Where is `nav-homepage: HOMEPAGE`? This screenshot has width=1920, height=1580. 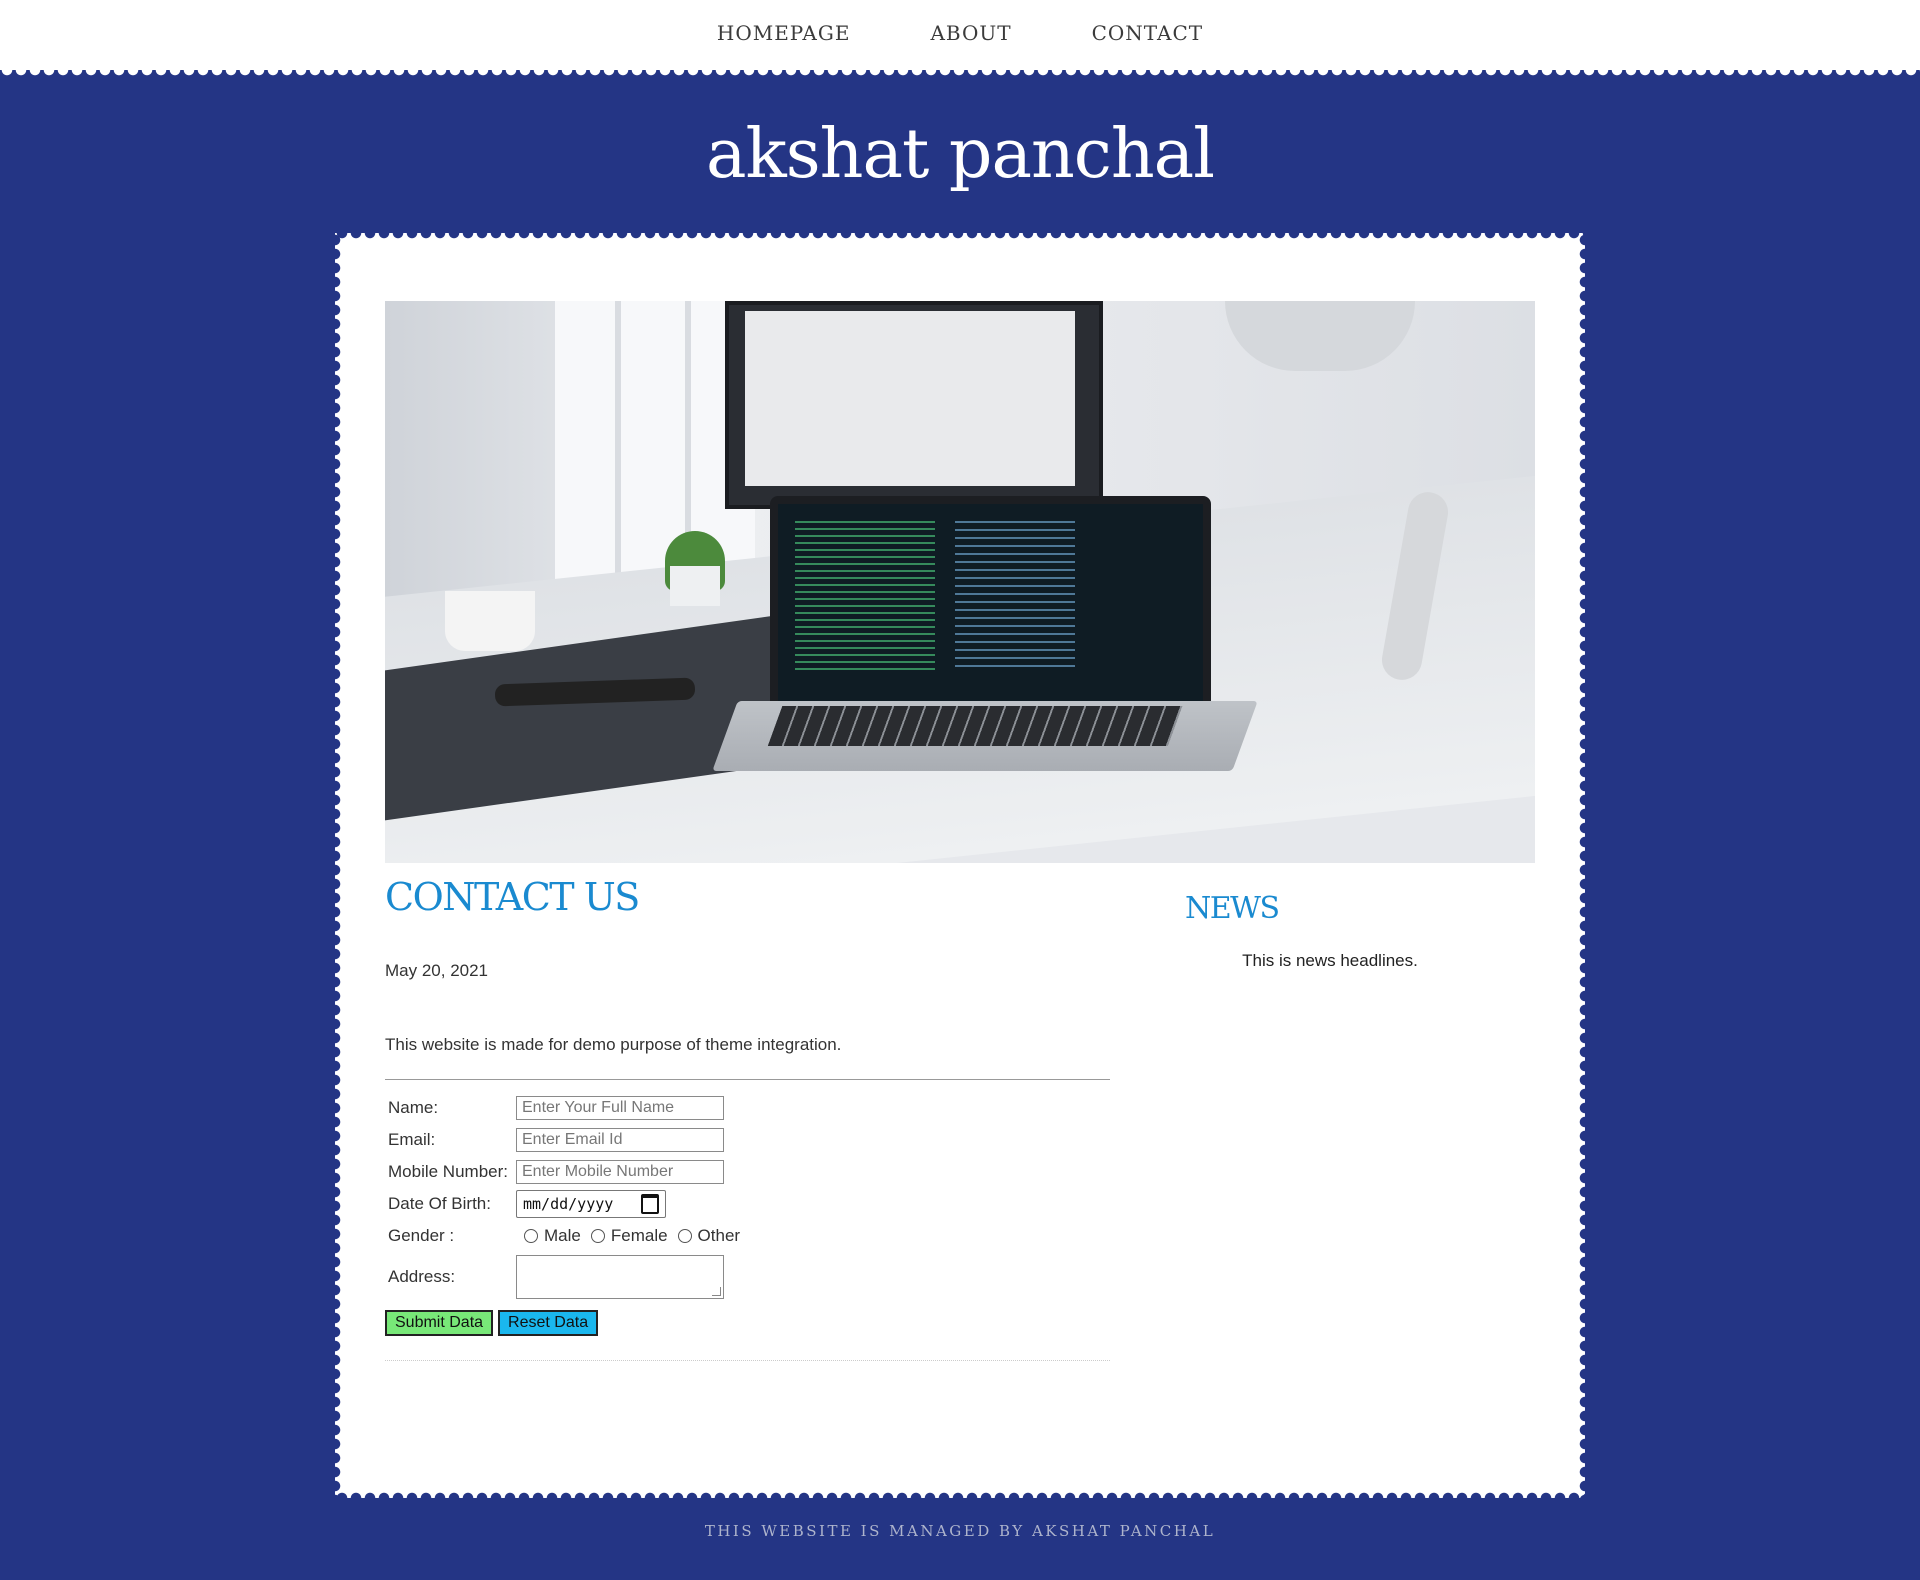
nav-homepage: HOMEPAGE is located at coordinates (784, 33).